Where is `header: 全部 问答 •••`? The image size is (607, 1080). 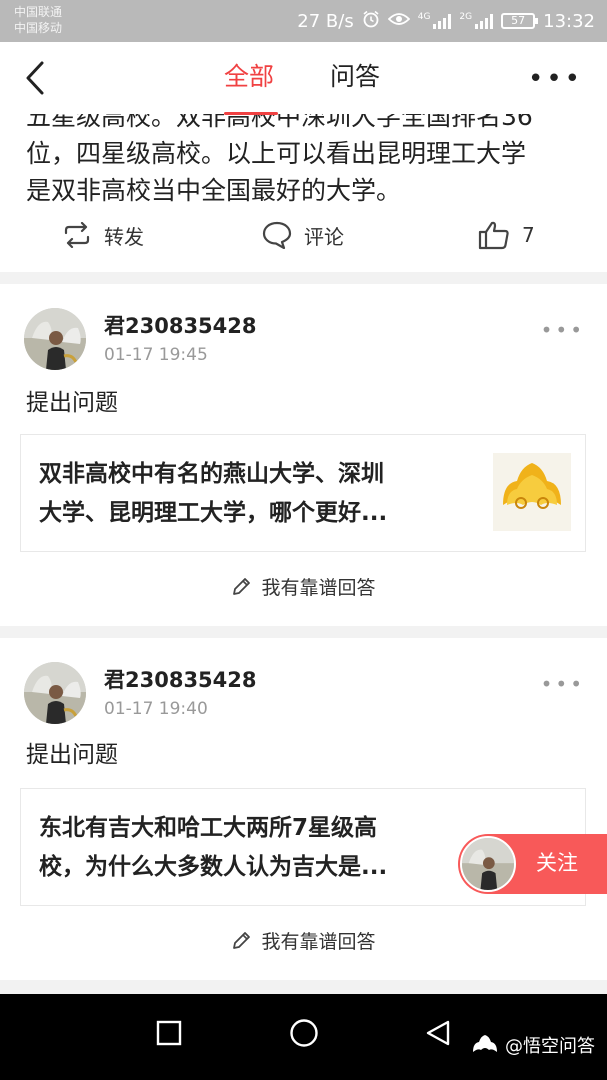 header: 全部 问答 ••• is located at coordinates (303, 78).